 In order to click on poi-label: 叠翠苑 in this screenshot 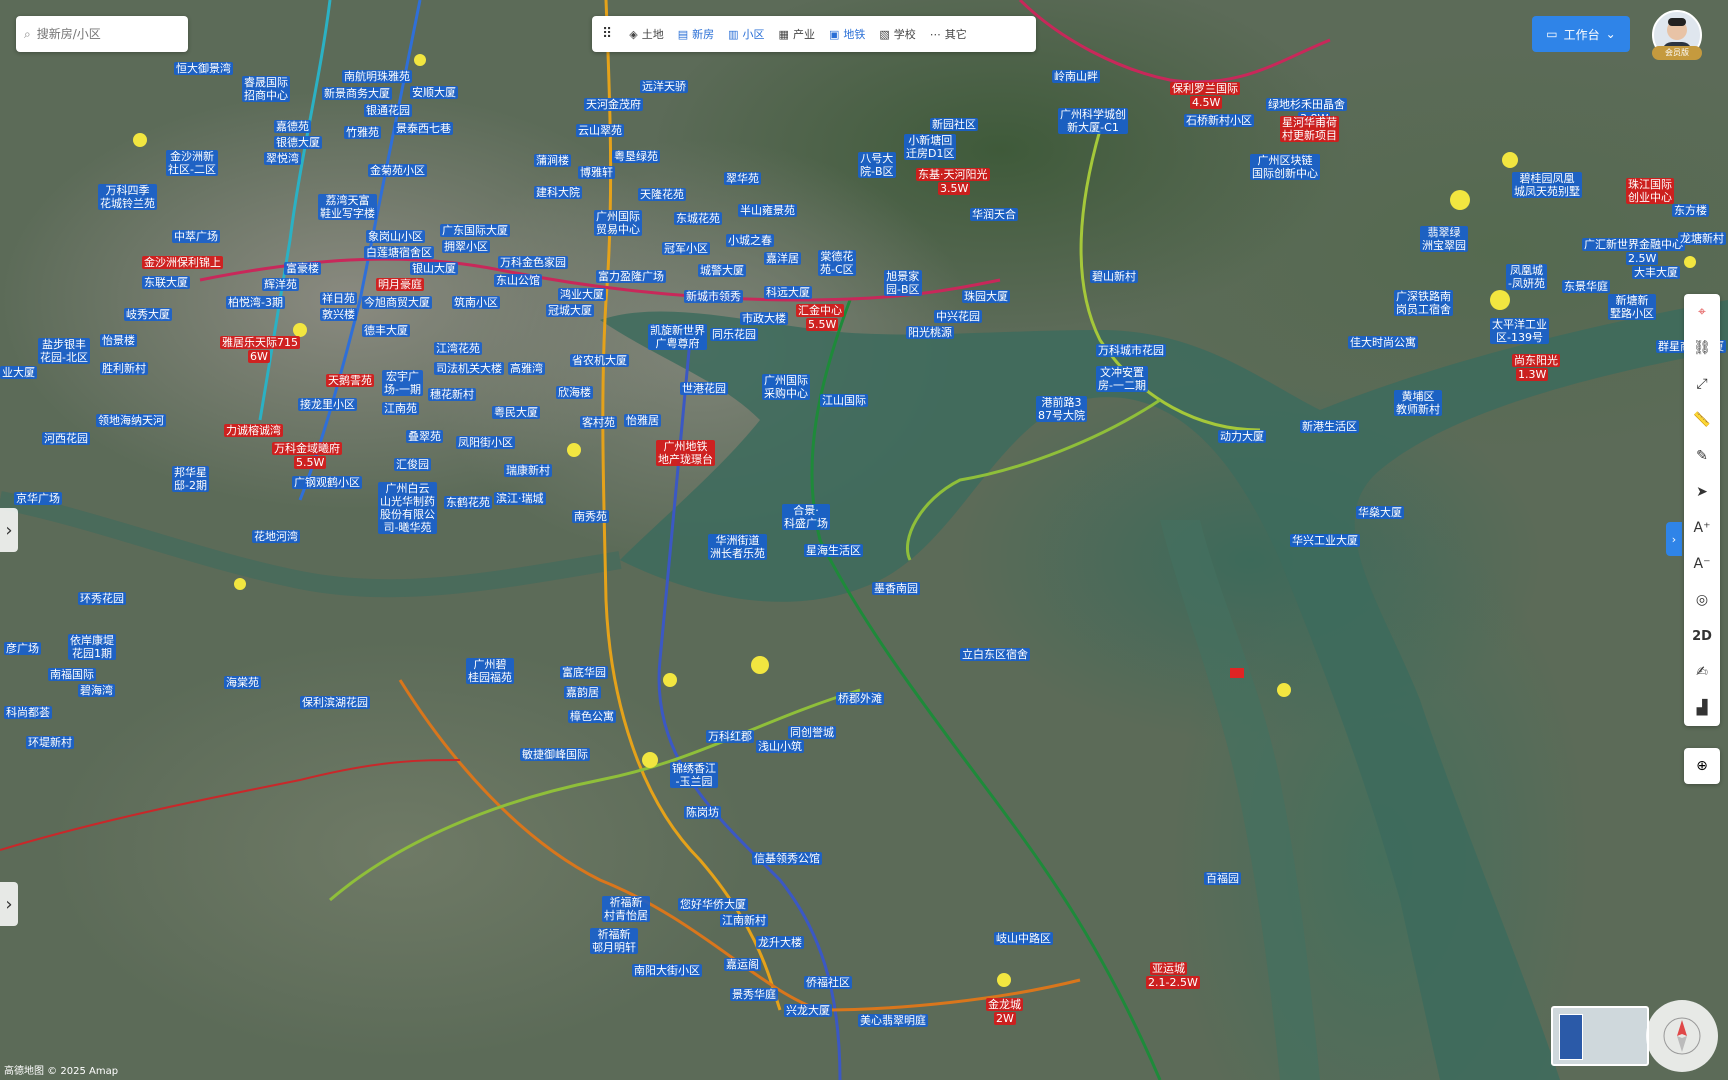, I will do `click(424, 436)`.